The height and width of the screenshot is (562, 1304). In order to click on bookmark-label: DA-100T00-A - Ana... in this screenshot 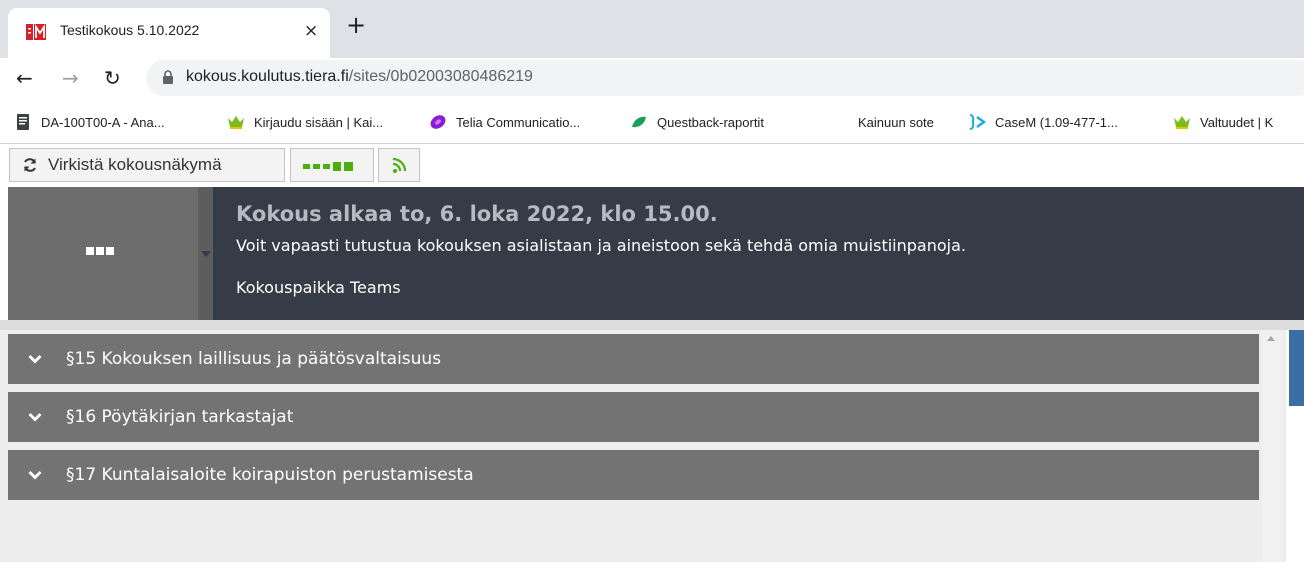, I will do `click(103, 122)`.